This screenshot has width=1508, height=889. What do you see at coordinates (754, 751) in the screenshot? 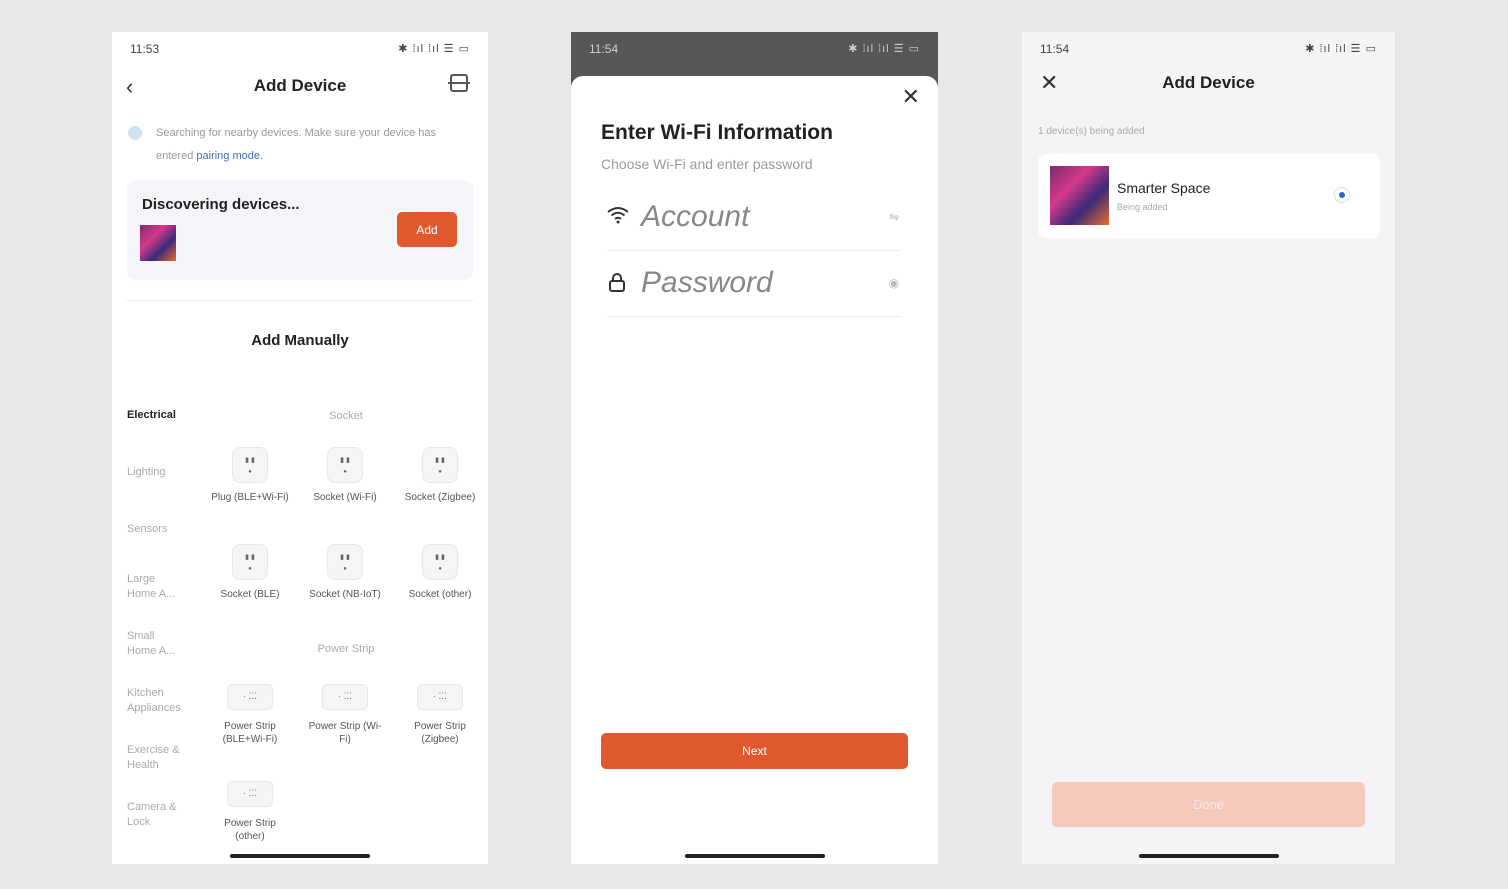
I see `next-button: Next` at bounding box center [754, 751].